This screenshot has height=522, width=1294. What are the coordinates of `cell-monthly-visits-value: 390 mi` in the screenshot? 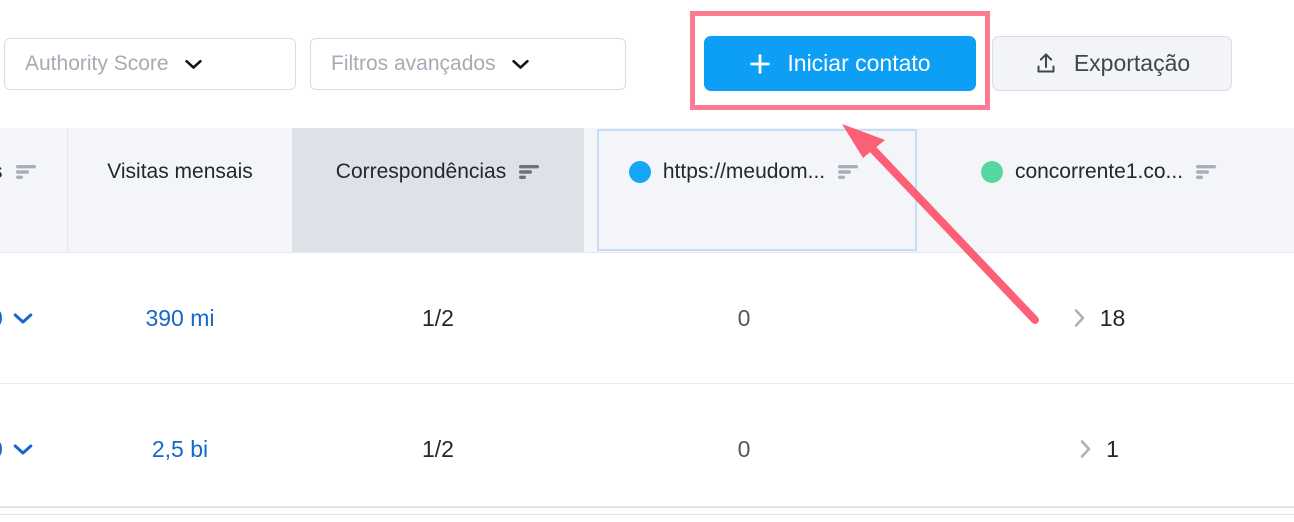 It's located at (180, 317).